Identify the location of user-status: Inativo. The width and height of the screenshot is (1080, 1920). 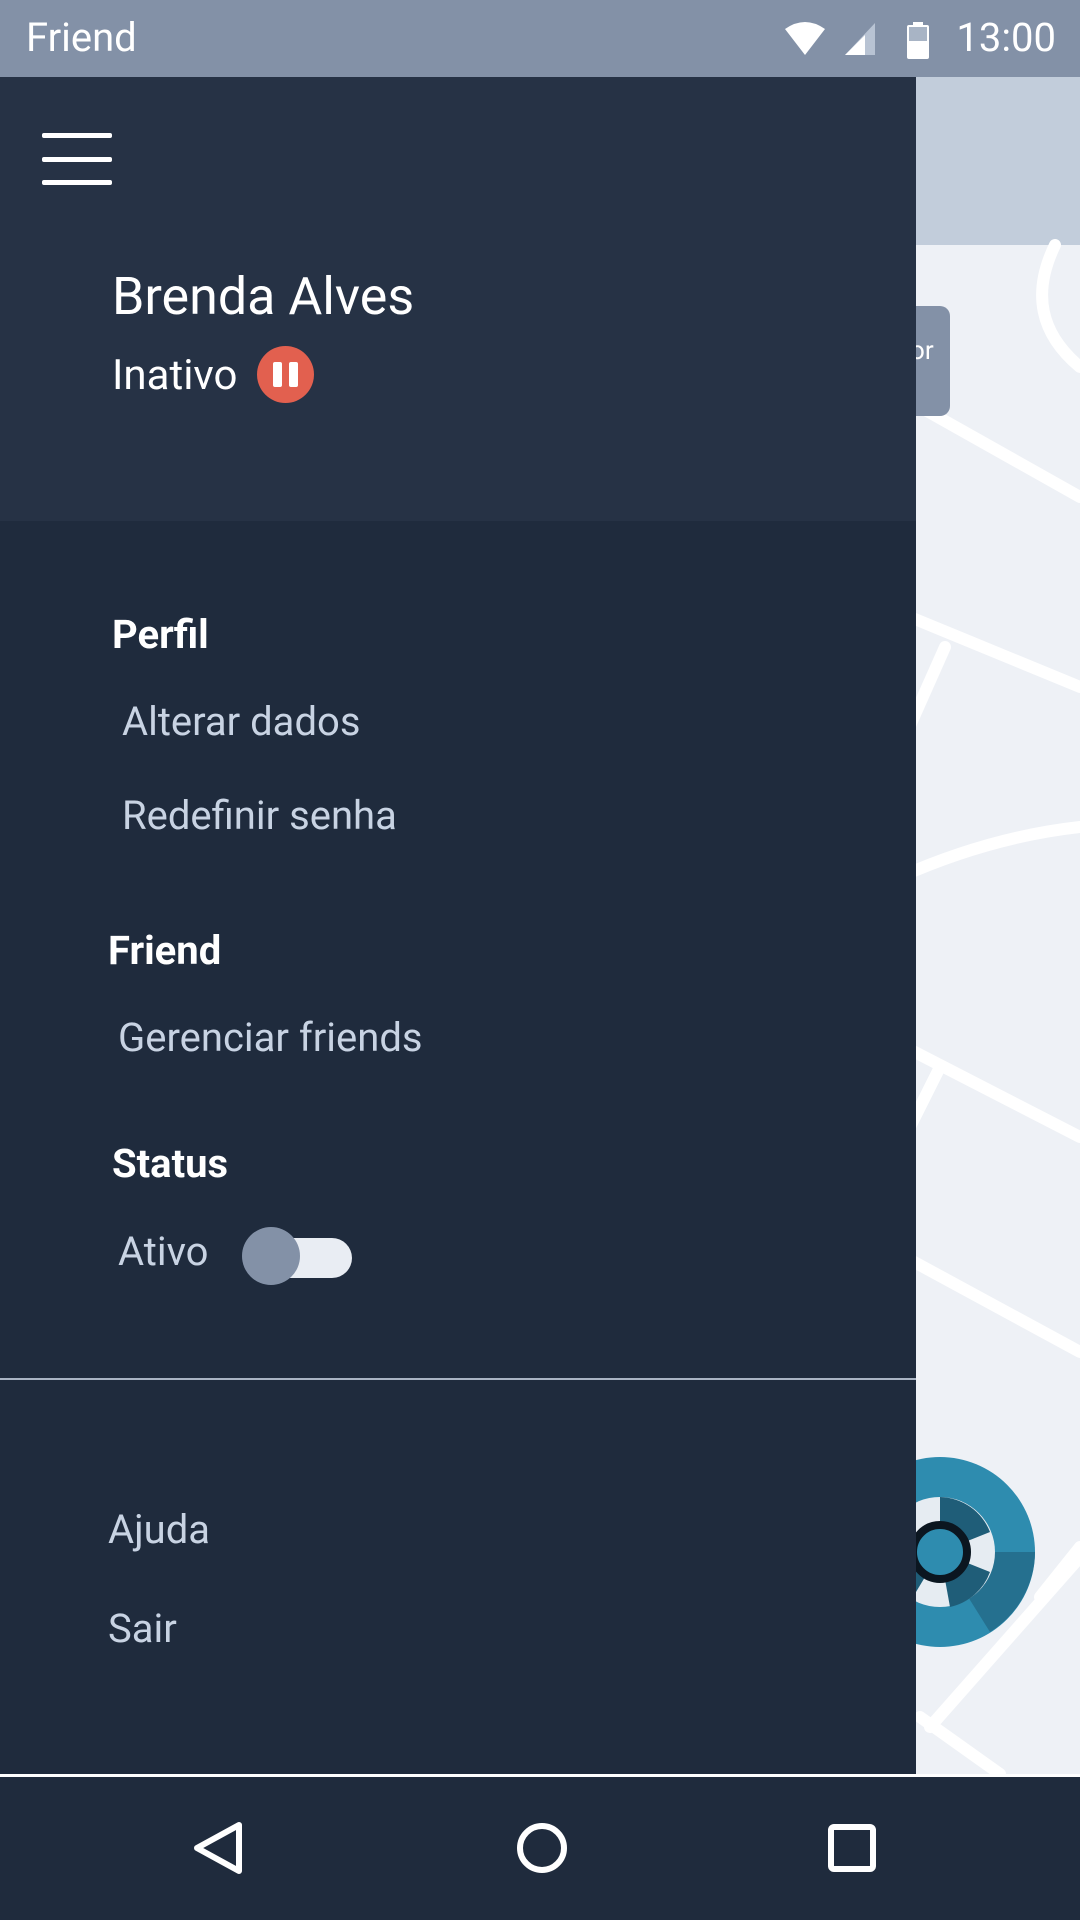
(175, 375).